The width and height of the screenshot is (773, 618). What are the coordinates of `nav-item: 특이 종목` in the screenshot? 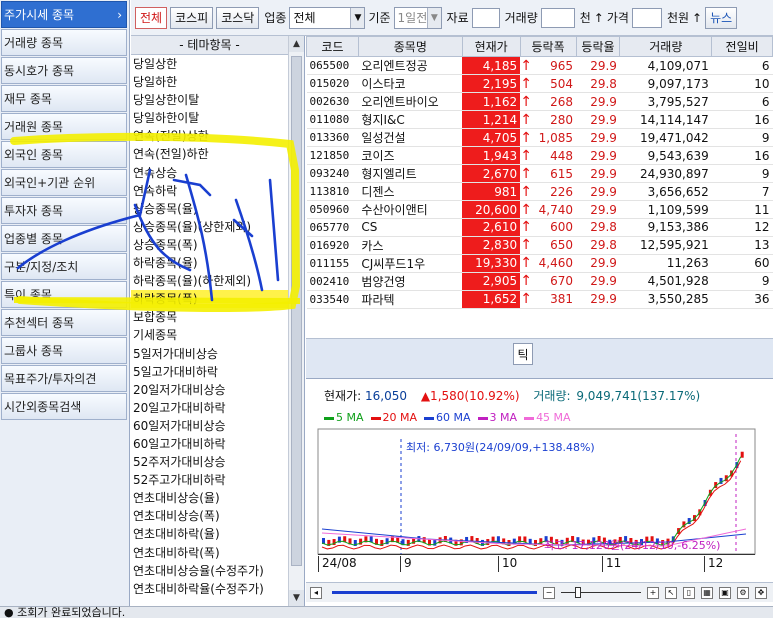 It's located at (64, 294).